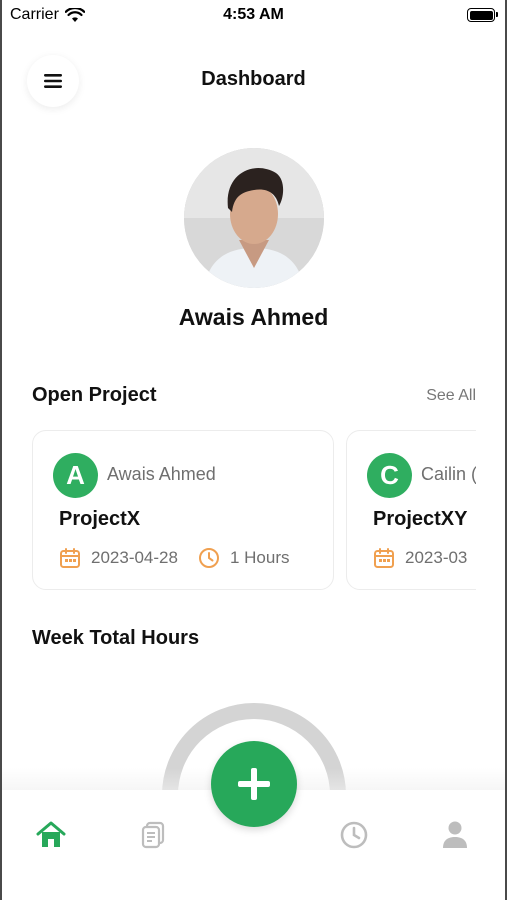 Image resolution: width=507 pixels, height=900 pixels. What do you see at coordinates (389, 475) in the screenshot?
I see `owner-avatar: C` at bounding box center [389, 475].